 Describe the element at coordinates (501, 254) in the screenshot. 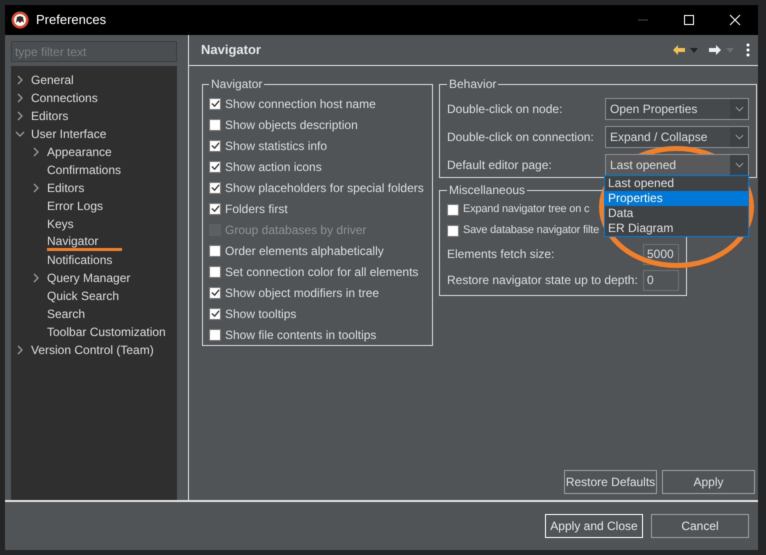

I see `field-label: Elements fetch size:` at that location.